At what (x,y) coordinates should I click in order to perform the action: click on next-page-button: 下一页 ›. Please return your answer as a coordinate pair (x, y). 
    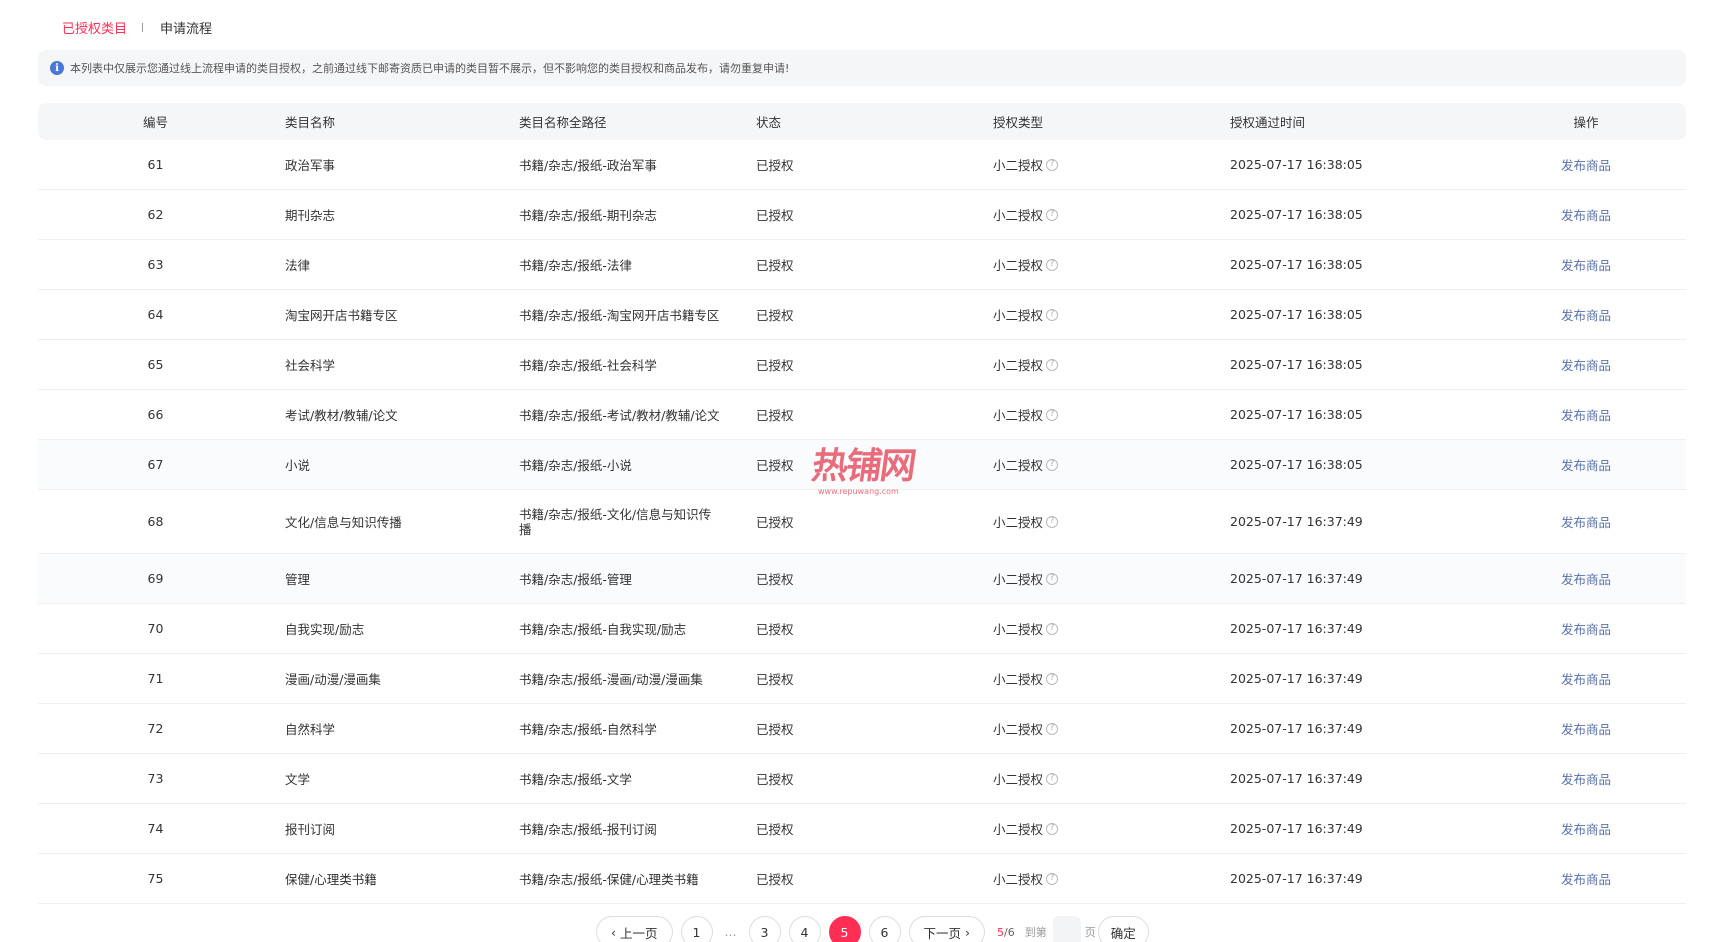
    Looking at the image, I should click on (946, 929).